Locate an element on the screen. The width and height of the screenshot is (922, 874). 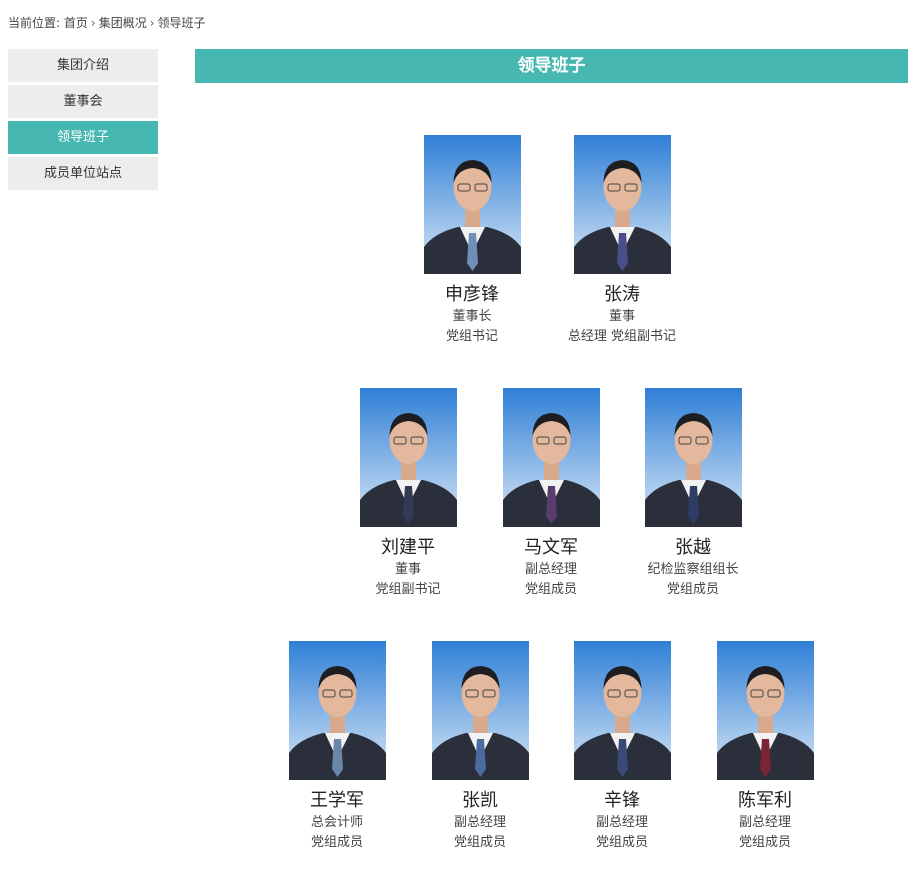
leader-name: 辛锋 is located at coordinates (622, 800).